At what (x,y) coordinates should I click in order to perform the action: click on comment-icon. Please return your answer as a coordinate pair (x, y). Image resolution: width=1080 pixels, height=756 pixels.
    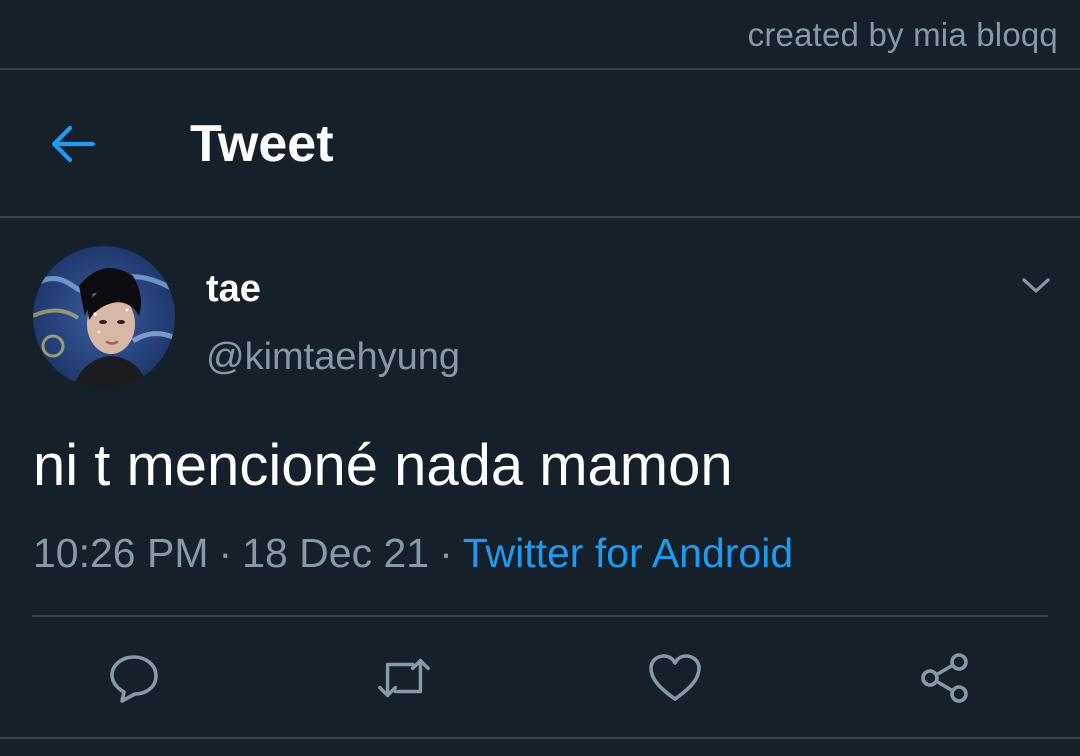
    Looking at the image, I should click on (134, 679).